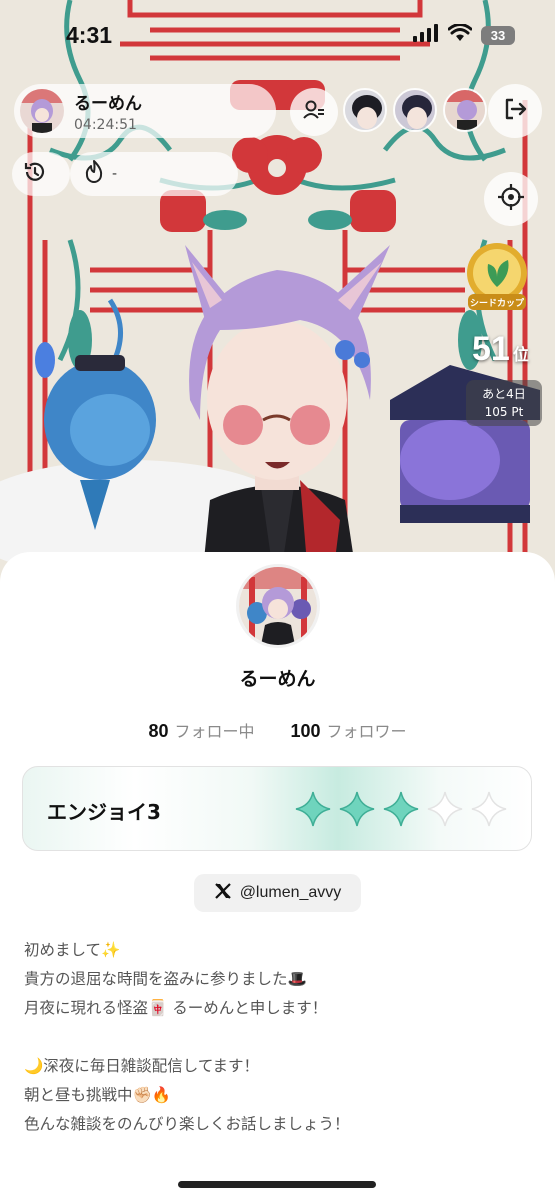 The image size is (555, 1200). What do you see at coordinates (42, 111) in the screenshot?
I see `host-avatar` at bounding box center [42, 111].